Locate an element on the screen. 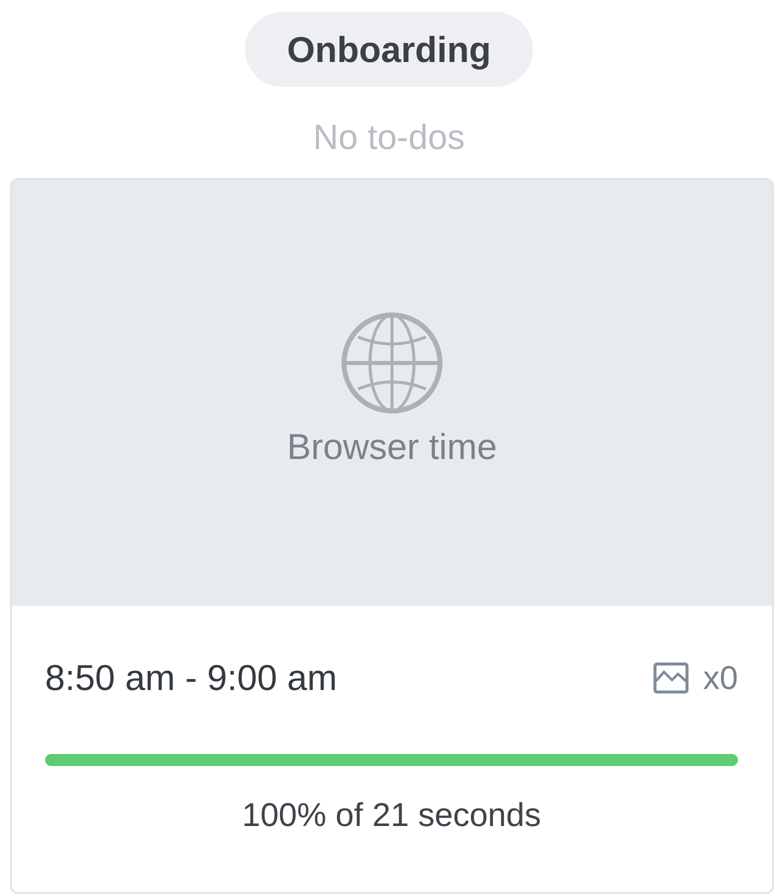  screenshot-count: x0 is located at coordinates (720, 678).